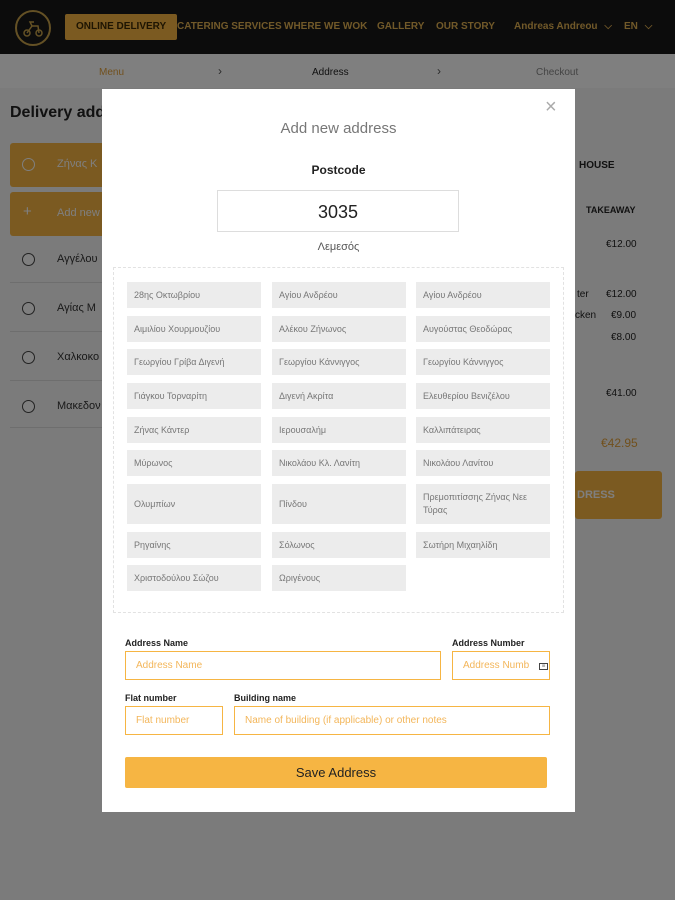 Image resolution: width=675 pixels, height=900 pixels. What do you see at coordinates (483, 545) in the screenshot?
I see `street-option: Σωτήρη Μιχαηλίδη` at bounding box center [483, 545].